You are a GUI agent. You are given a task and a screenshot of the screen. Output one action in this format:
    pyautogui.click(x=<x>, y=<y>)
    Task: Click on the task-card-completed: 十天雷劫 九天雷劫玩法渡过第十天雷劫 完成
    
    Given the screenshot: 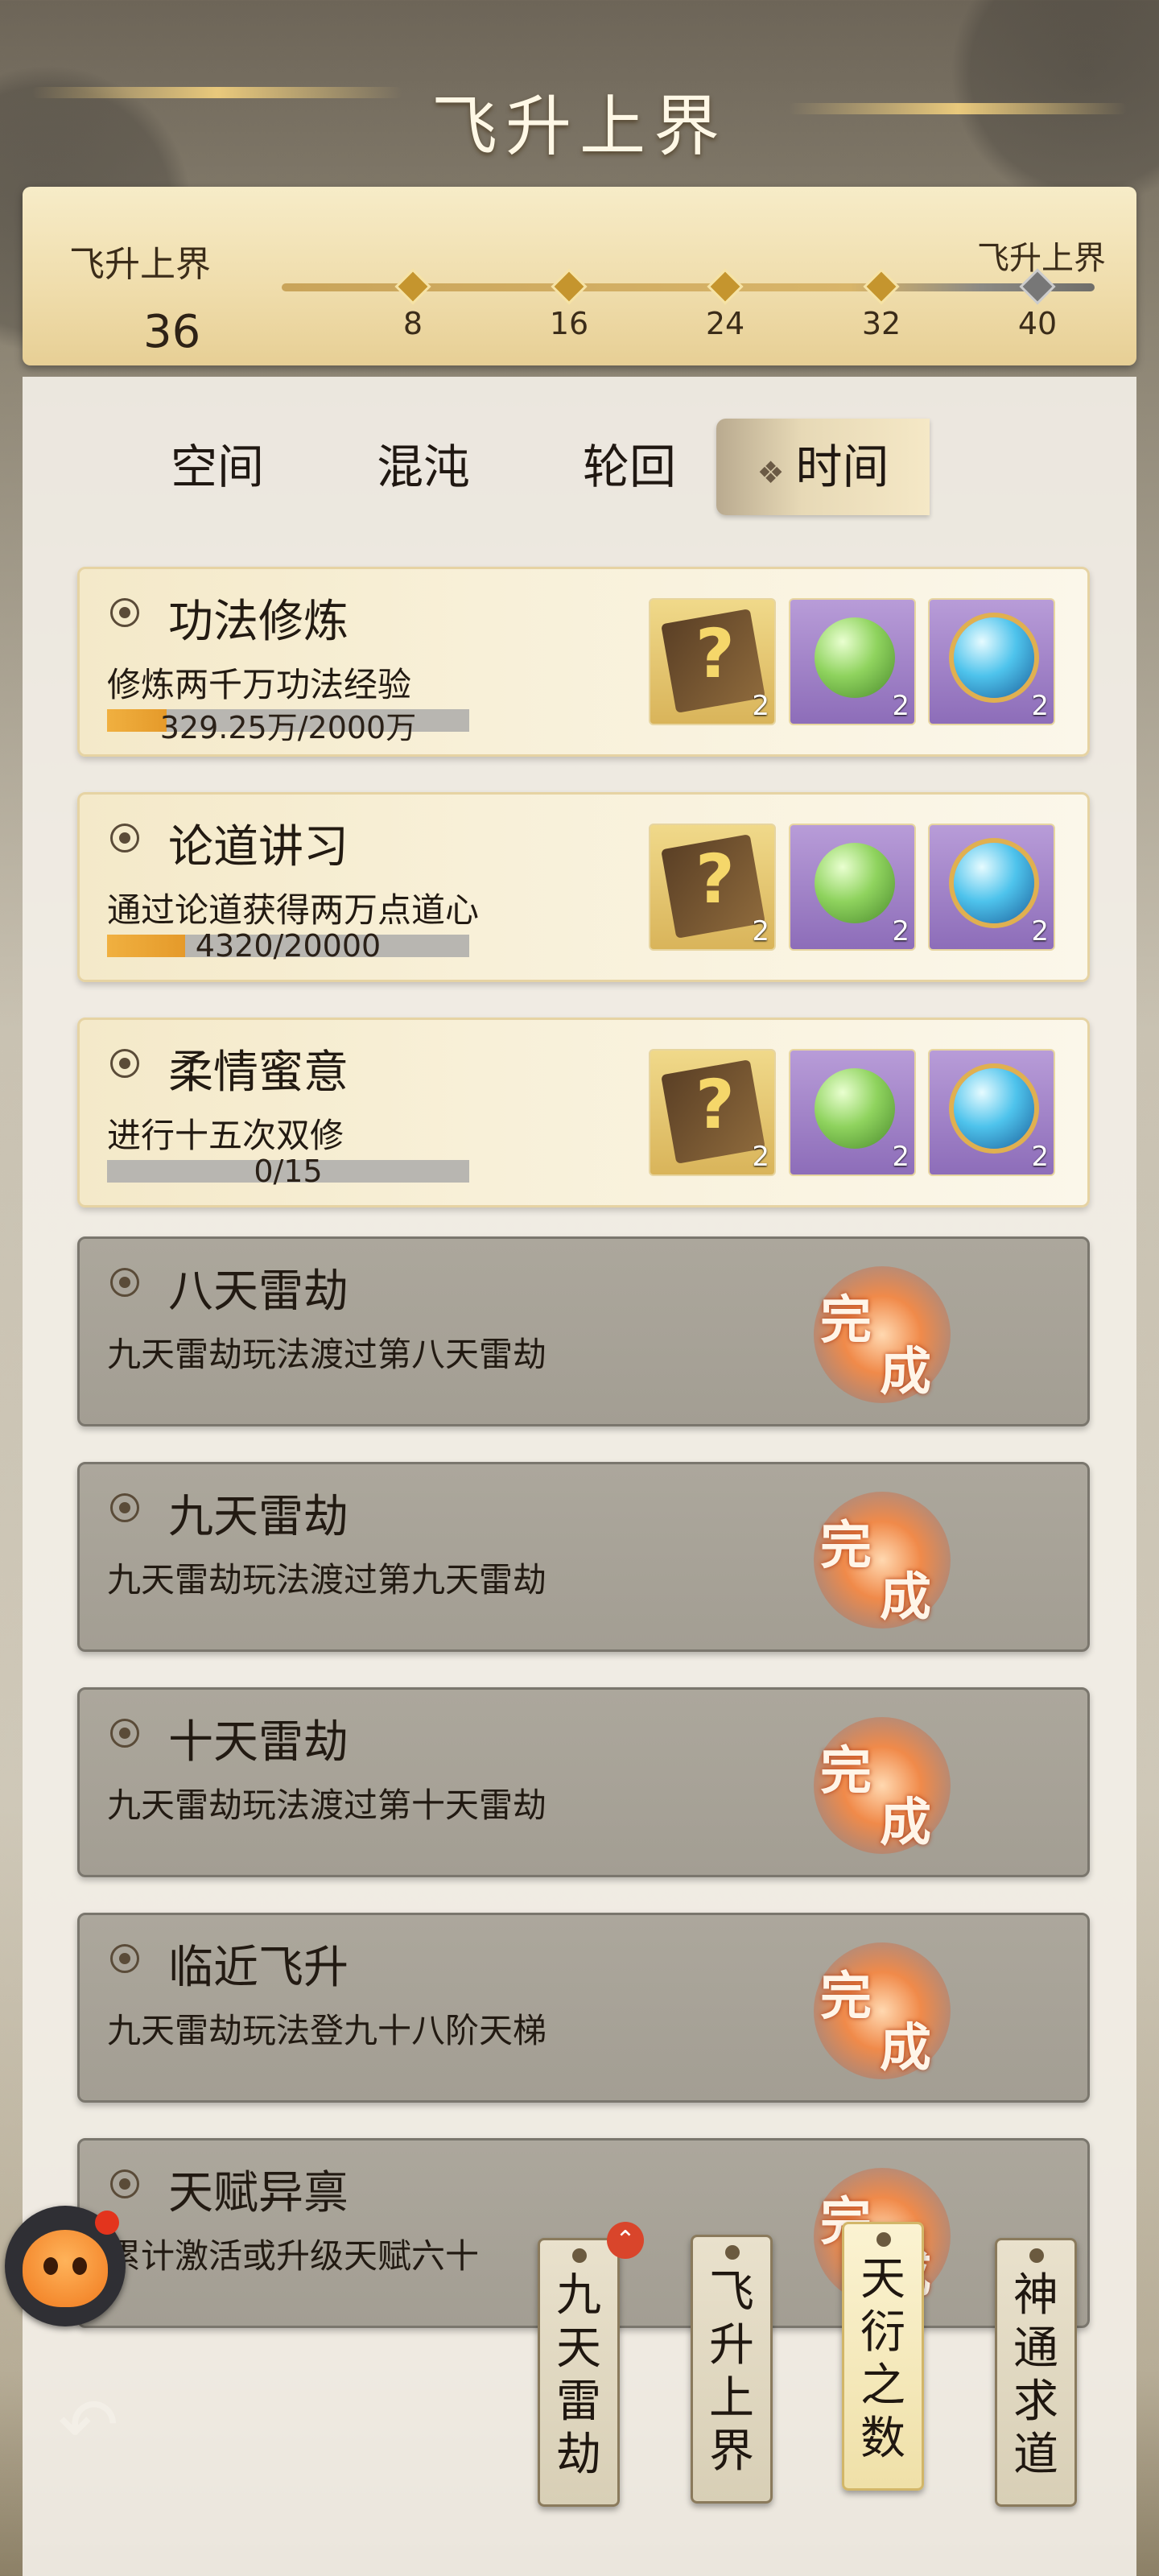 What is the action you would take?
    pyautogui.click(x=583, y=1782)
    